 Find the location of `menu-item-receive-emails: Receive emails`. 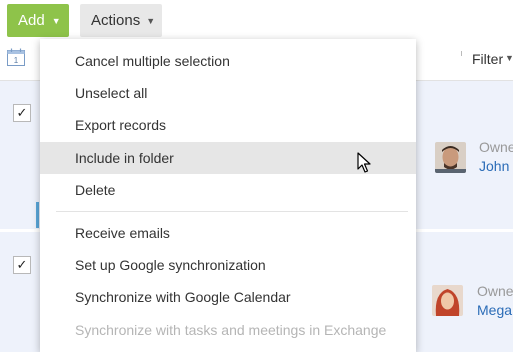

menu-item-receive-emails: Receive emails is located at coordinates (228, 233).